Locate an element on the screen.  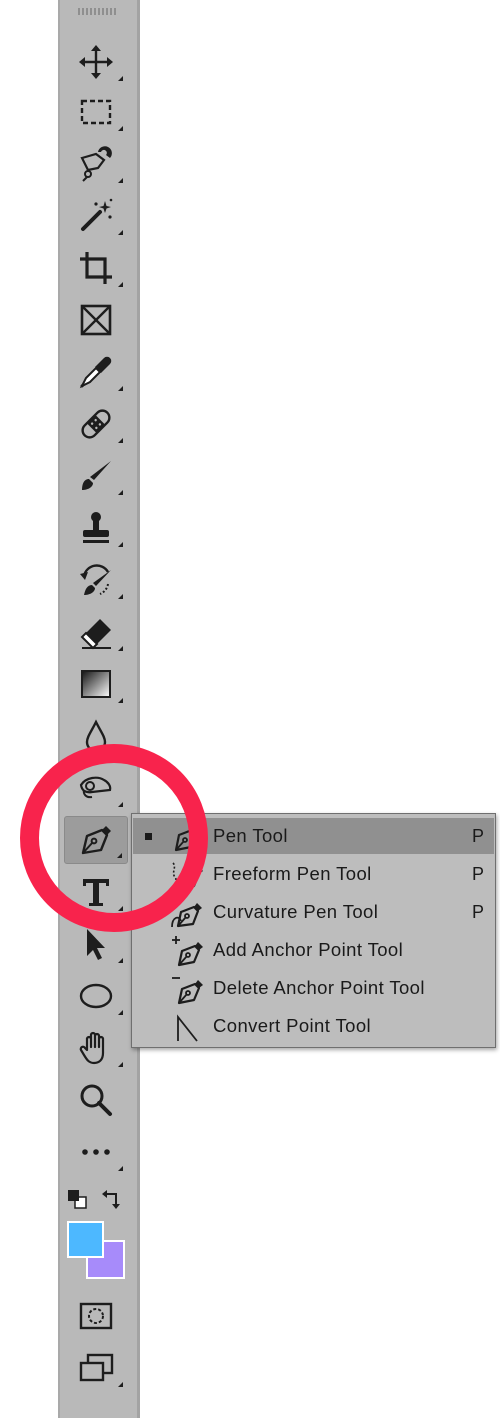
brush-tool-button is located at coordinates (96, 476).